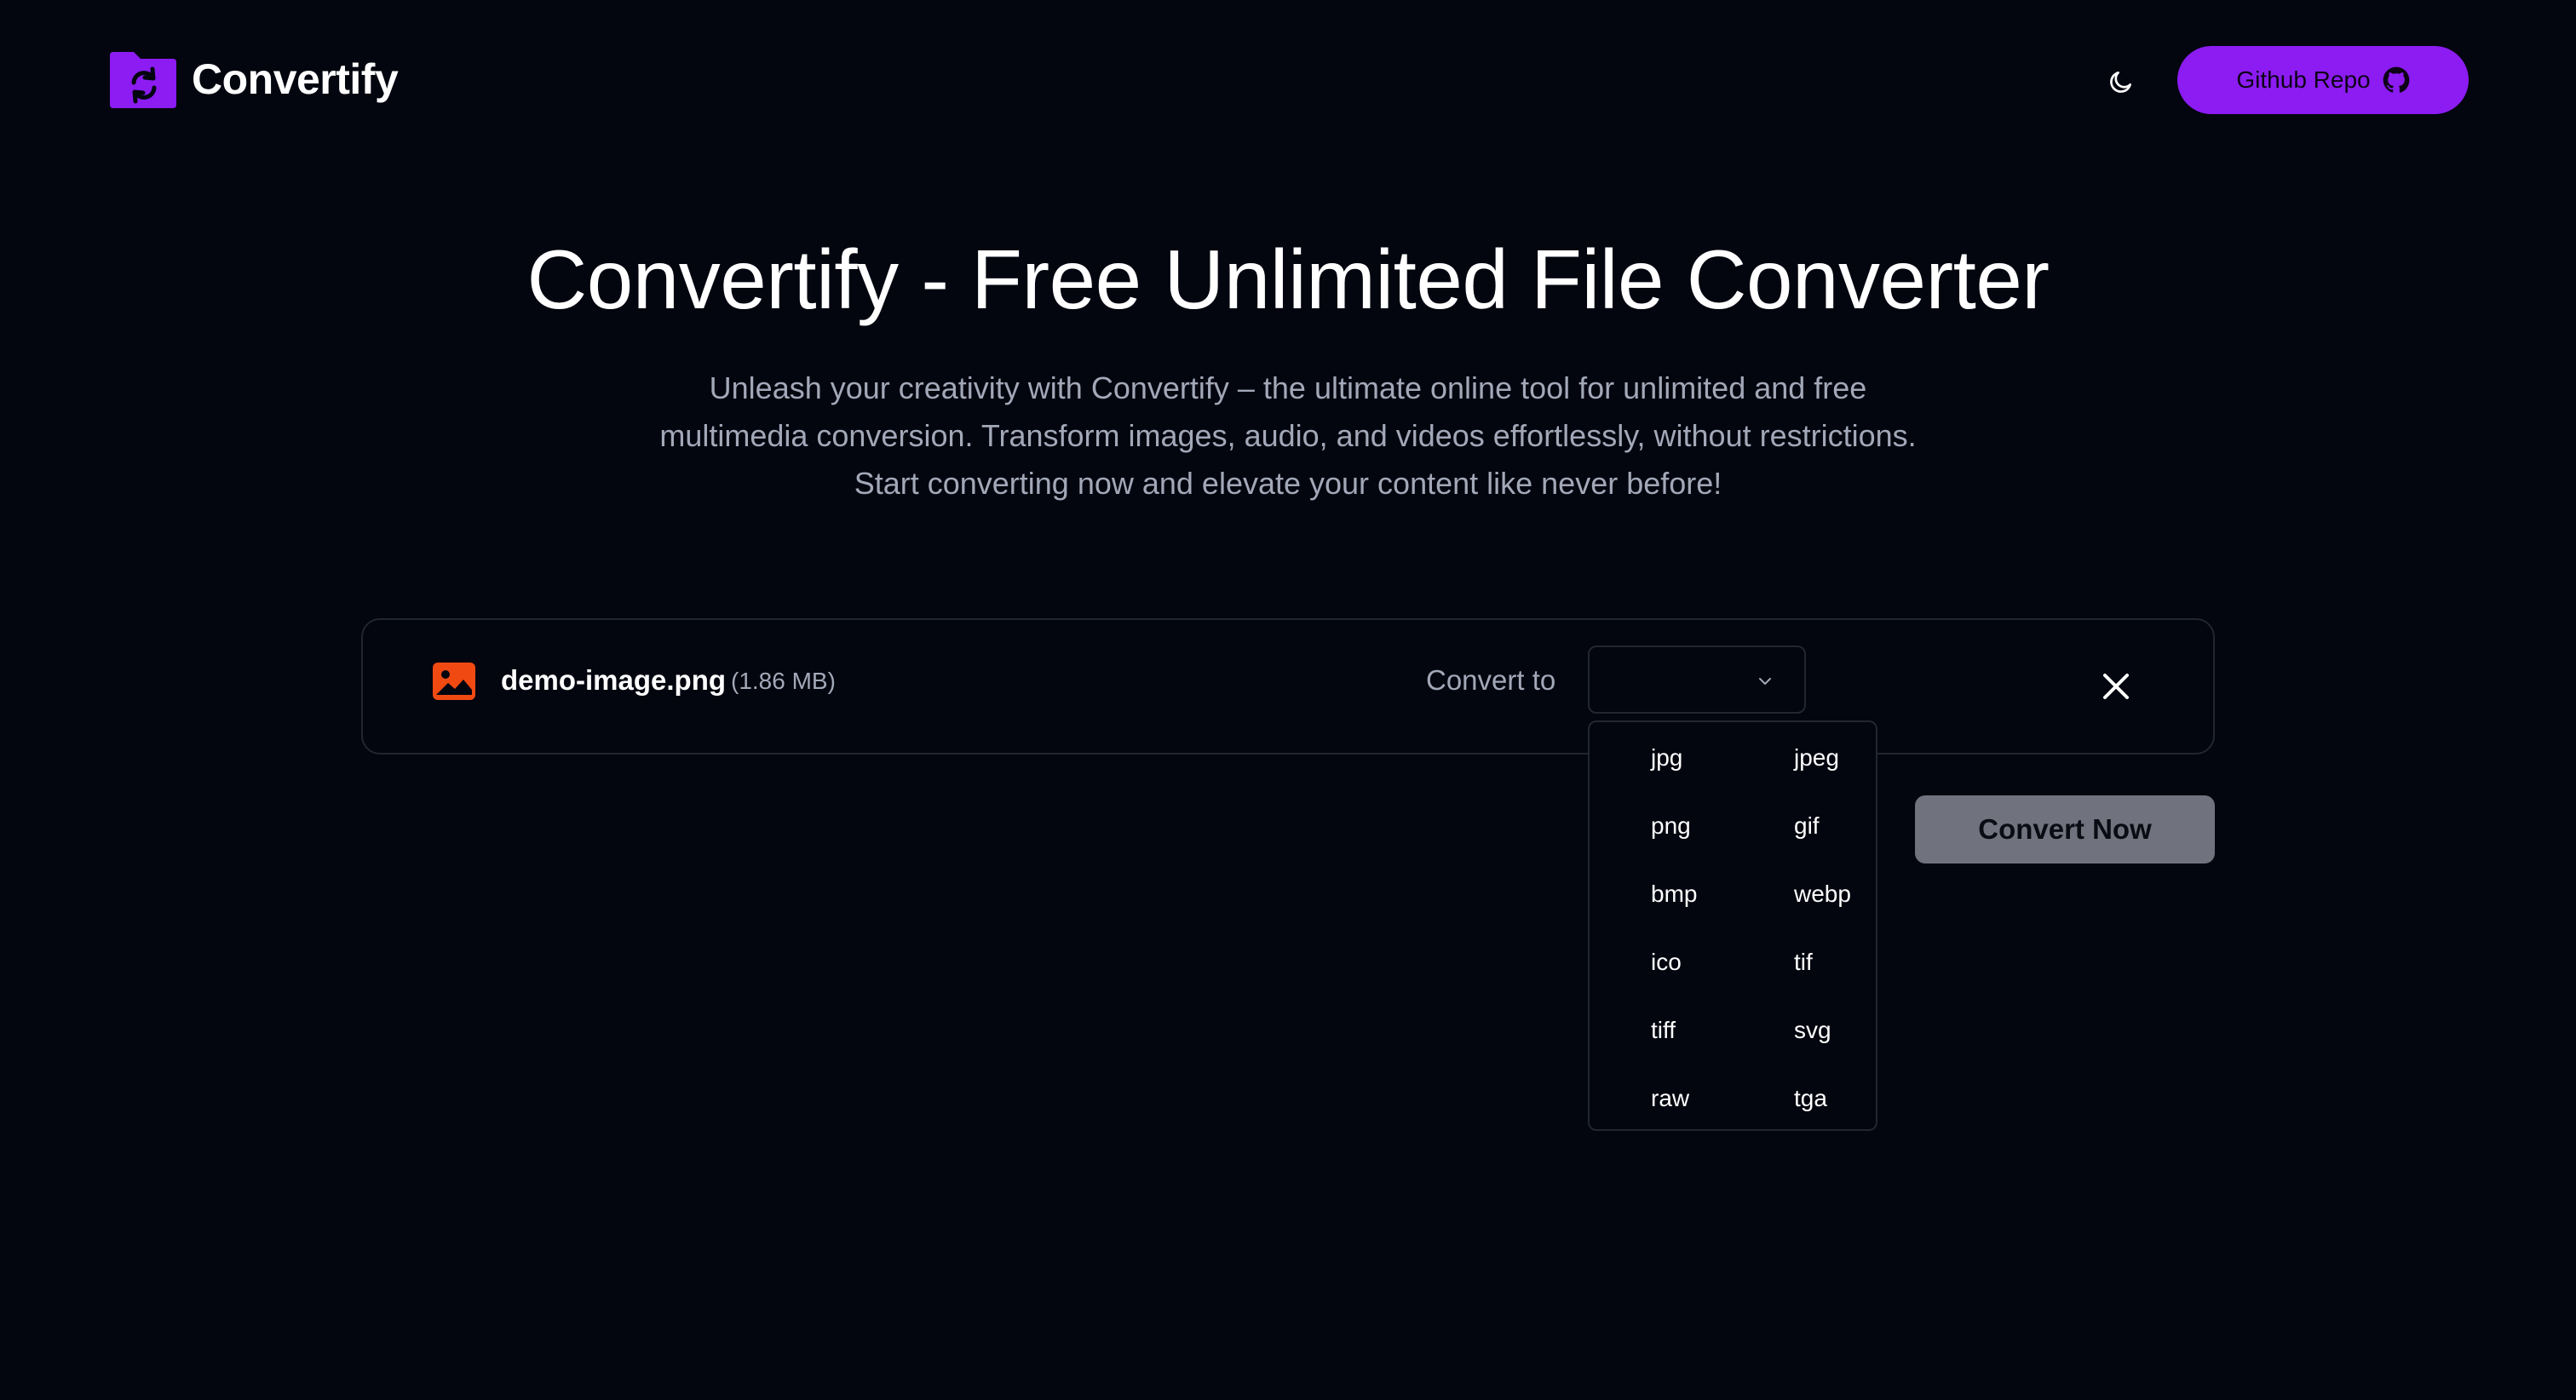 Image resolution: width=2576 pixels, height=1400 pixels. I want to click on format-option-ico: ico, so click(1715, 962).